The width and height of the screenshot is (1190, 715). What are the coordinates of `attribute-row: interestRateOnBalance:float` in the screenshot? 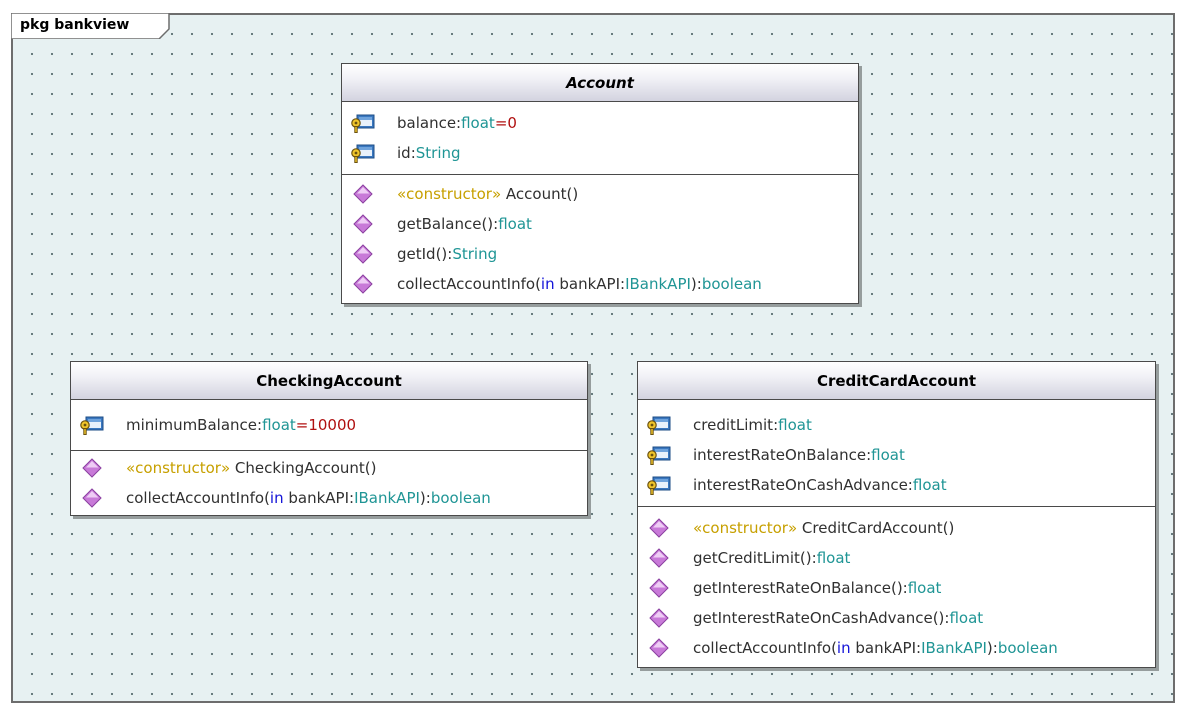 It's located at (900, 455).